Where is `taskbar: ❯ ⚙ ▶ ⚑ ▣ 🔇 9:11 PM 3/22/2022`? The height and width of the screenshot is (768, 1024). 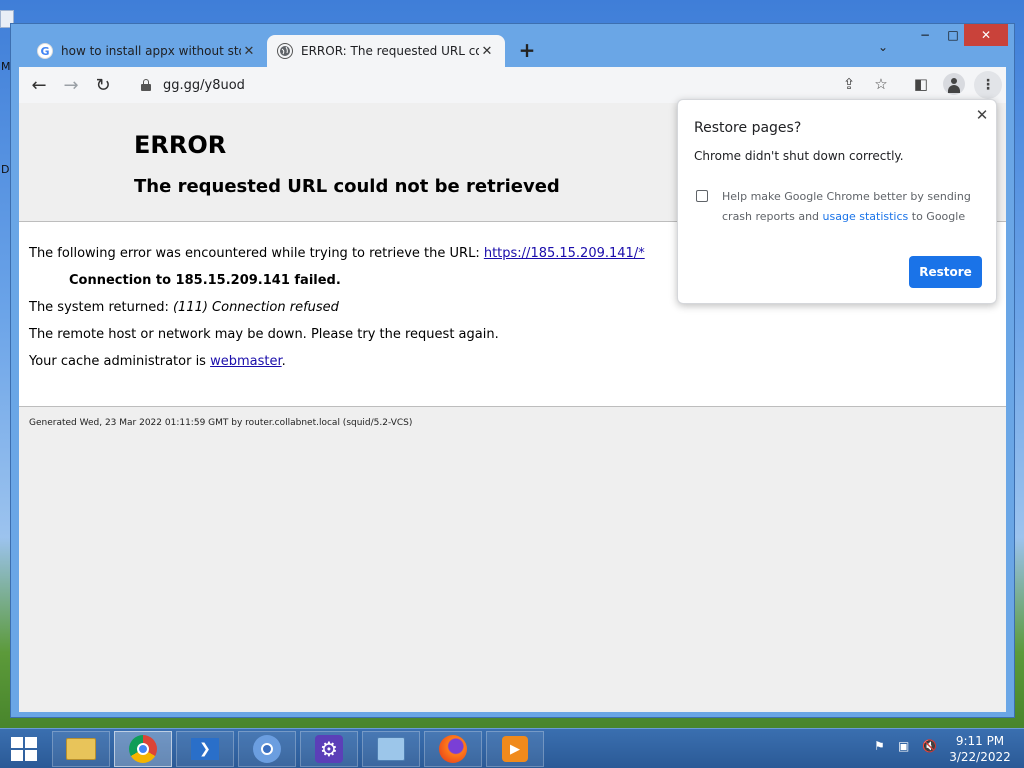
taskbar: ❯ ⚙ ▶ ⚑ ▣ 🔇 9:11 PM 3/22/2022 is located at coordinates (512, 748).